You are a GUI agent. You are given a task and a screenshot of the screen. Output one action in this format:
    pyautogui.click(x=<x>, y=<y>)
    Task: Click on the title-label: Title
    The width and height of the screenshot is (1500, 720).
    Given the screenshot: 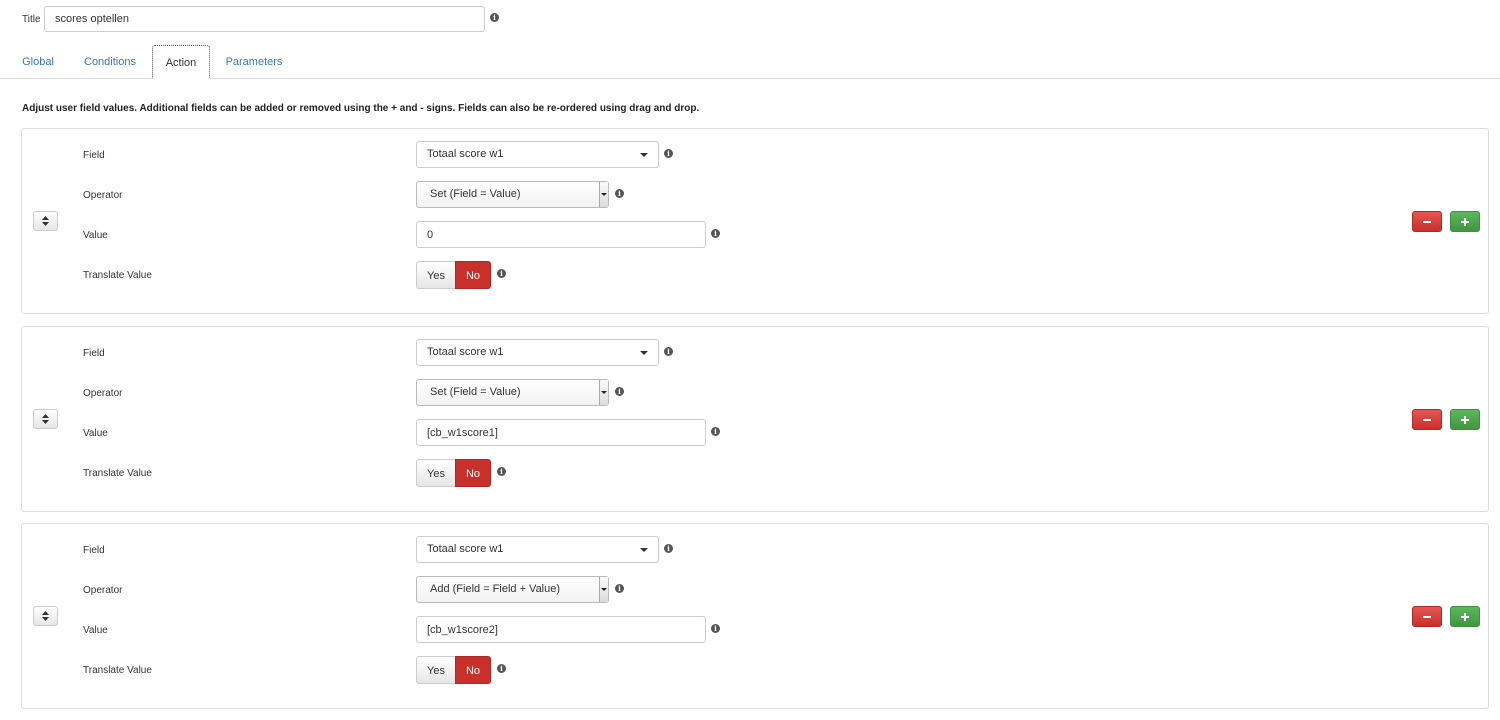 What is the action you would take?
    pyautogui.click(x=31, y=19)
    